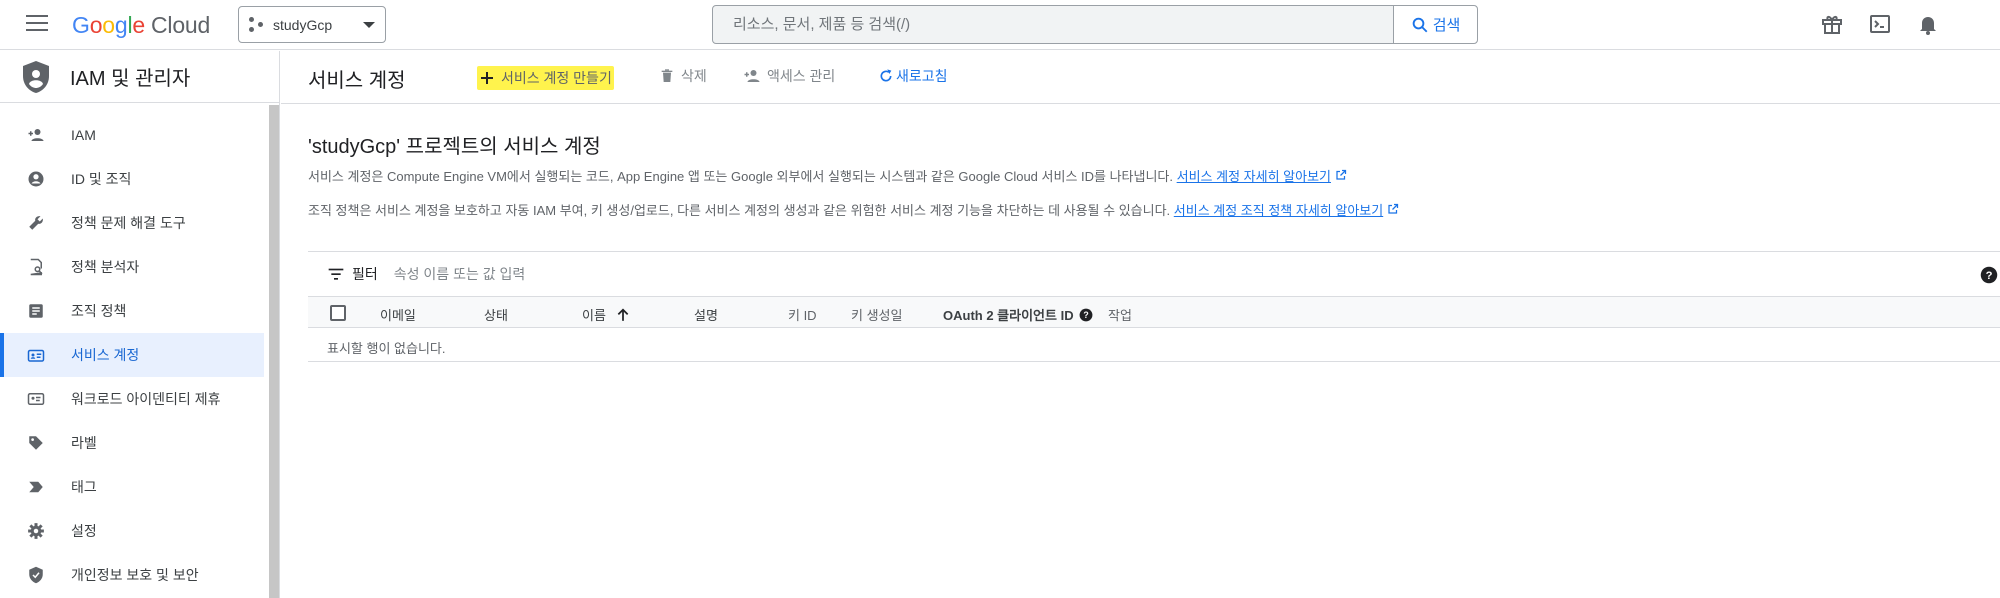  I want to click on gift-icon, so click(1832, 24).